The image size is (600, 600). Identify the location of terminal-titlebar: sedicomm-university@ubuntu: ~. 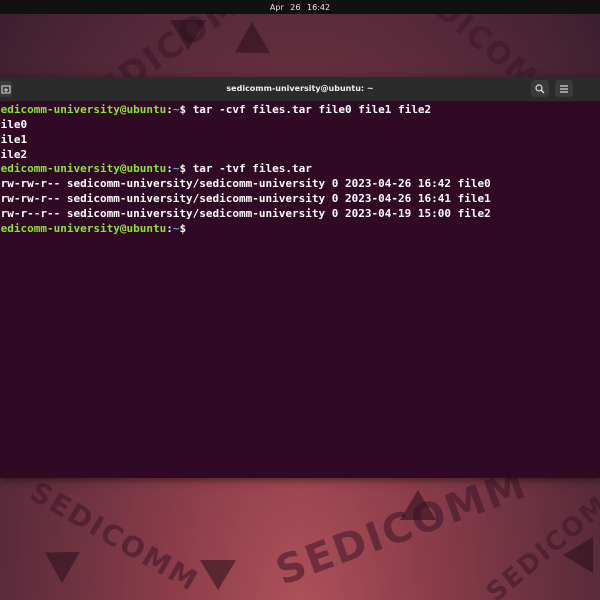
(300, 89).